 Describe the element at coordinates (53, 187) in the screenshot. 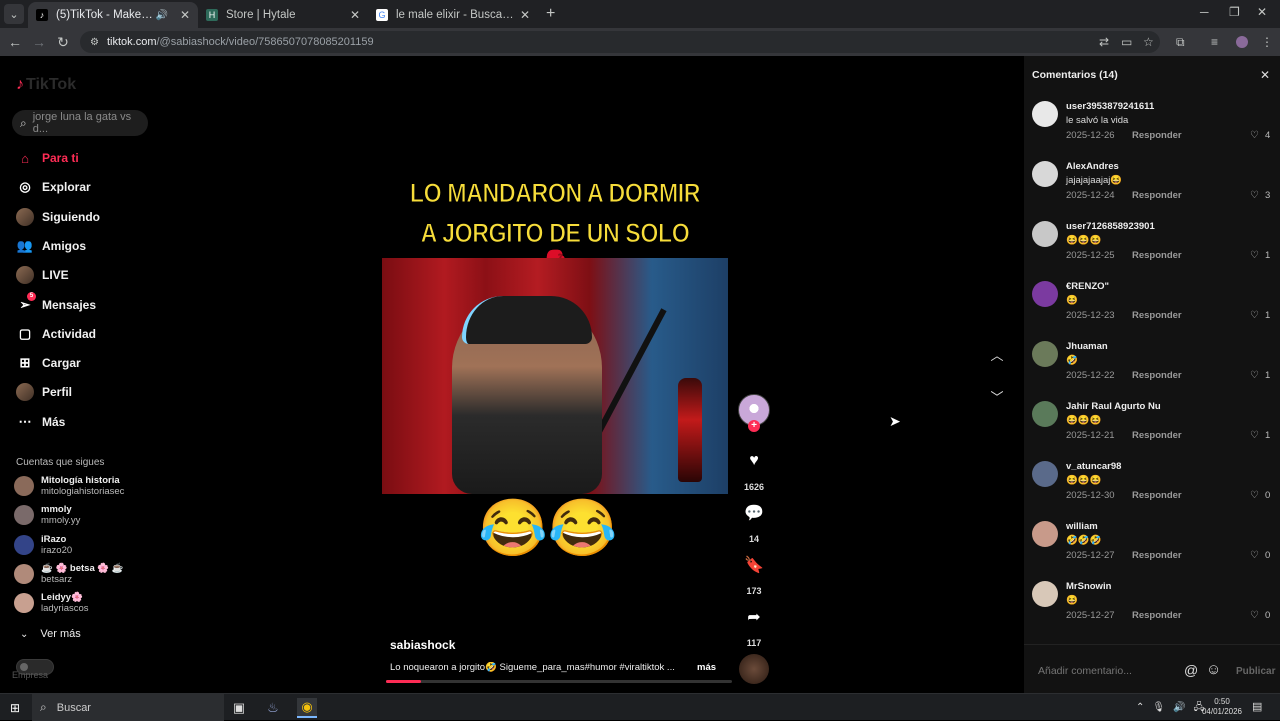

I see `nav-item-explorar: ◎ Explorar` at that location.